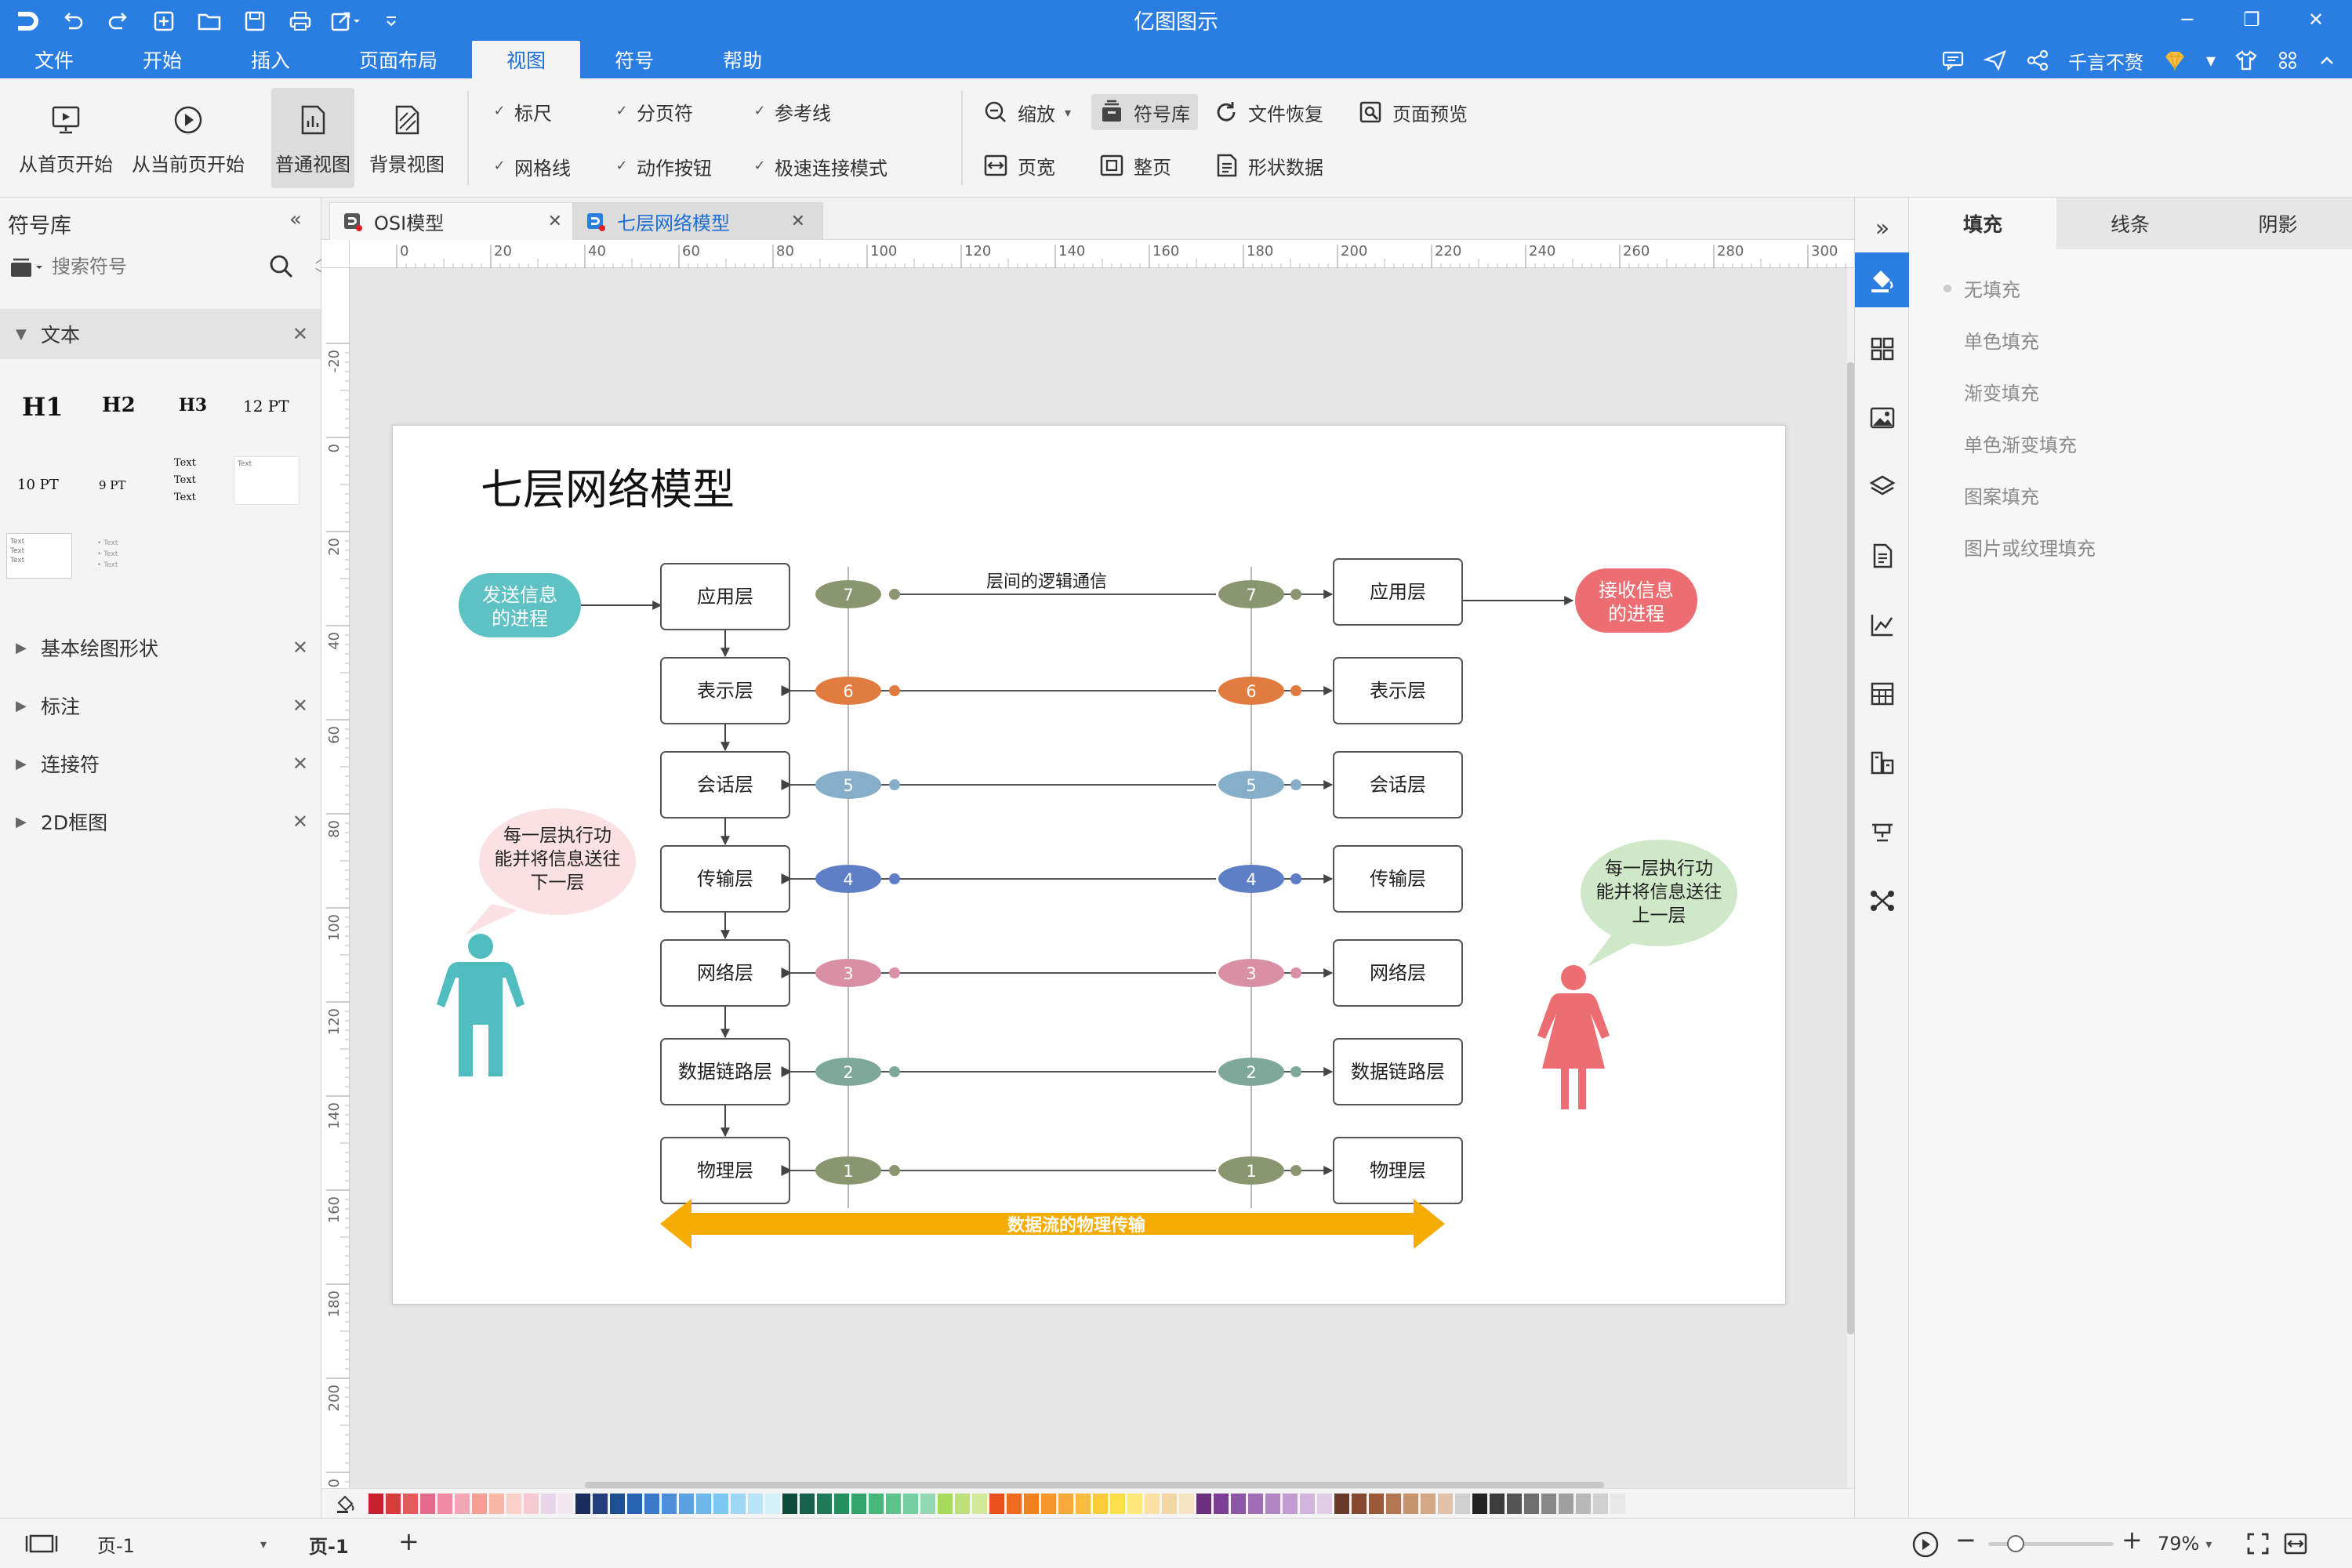  Describe the element at coordinates (188, 138) in the screenshot. I see `start-from-current-button: 从当前页开始` at that location.